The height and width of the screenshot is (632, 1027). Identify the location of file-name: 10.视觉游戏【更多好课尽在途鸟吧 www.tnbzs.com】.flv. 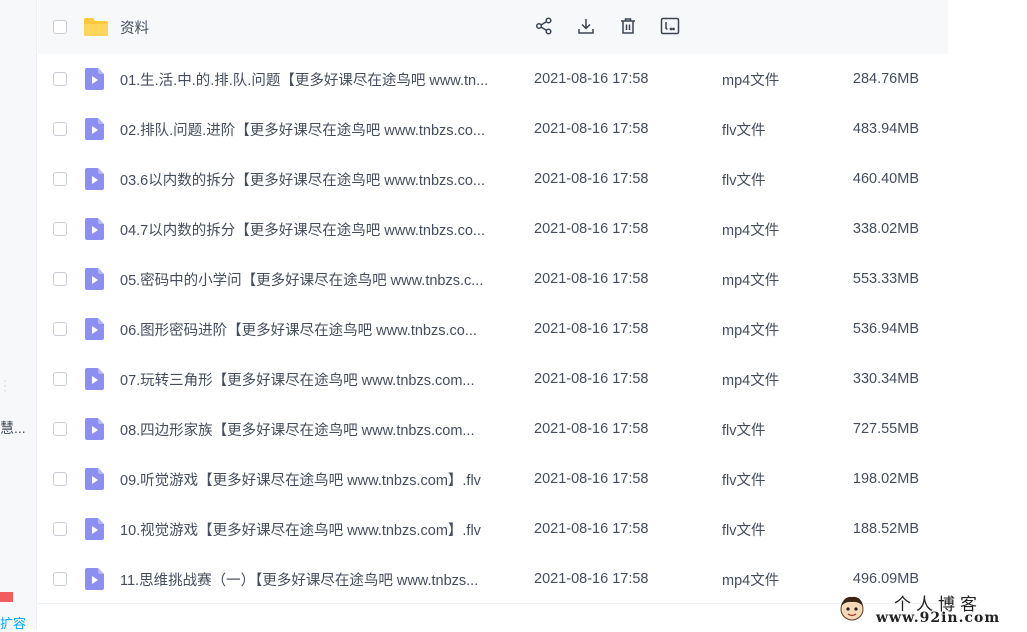
(317, 529).